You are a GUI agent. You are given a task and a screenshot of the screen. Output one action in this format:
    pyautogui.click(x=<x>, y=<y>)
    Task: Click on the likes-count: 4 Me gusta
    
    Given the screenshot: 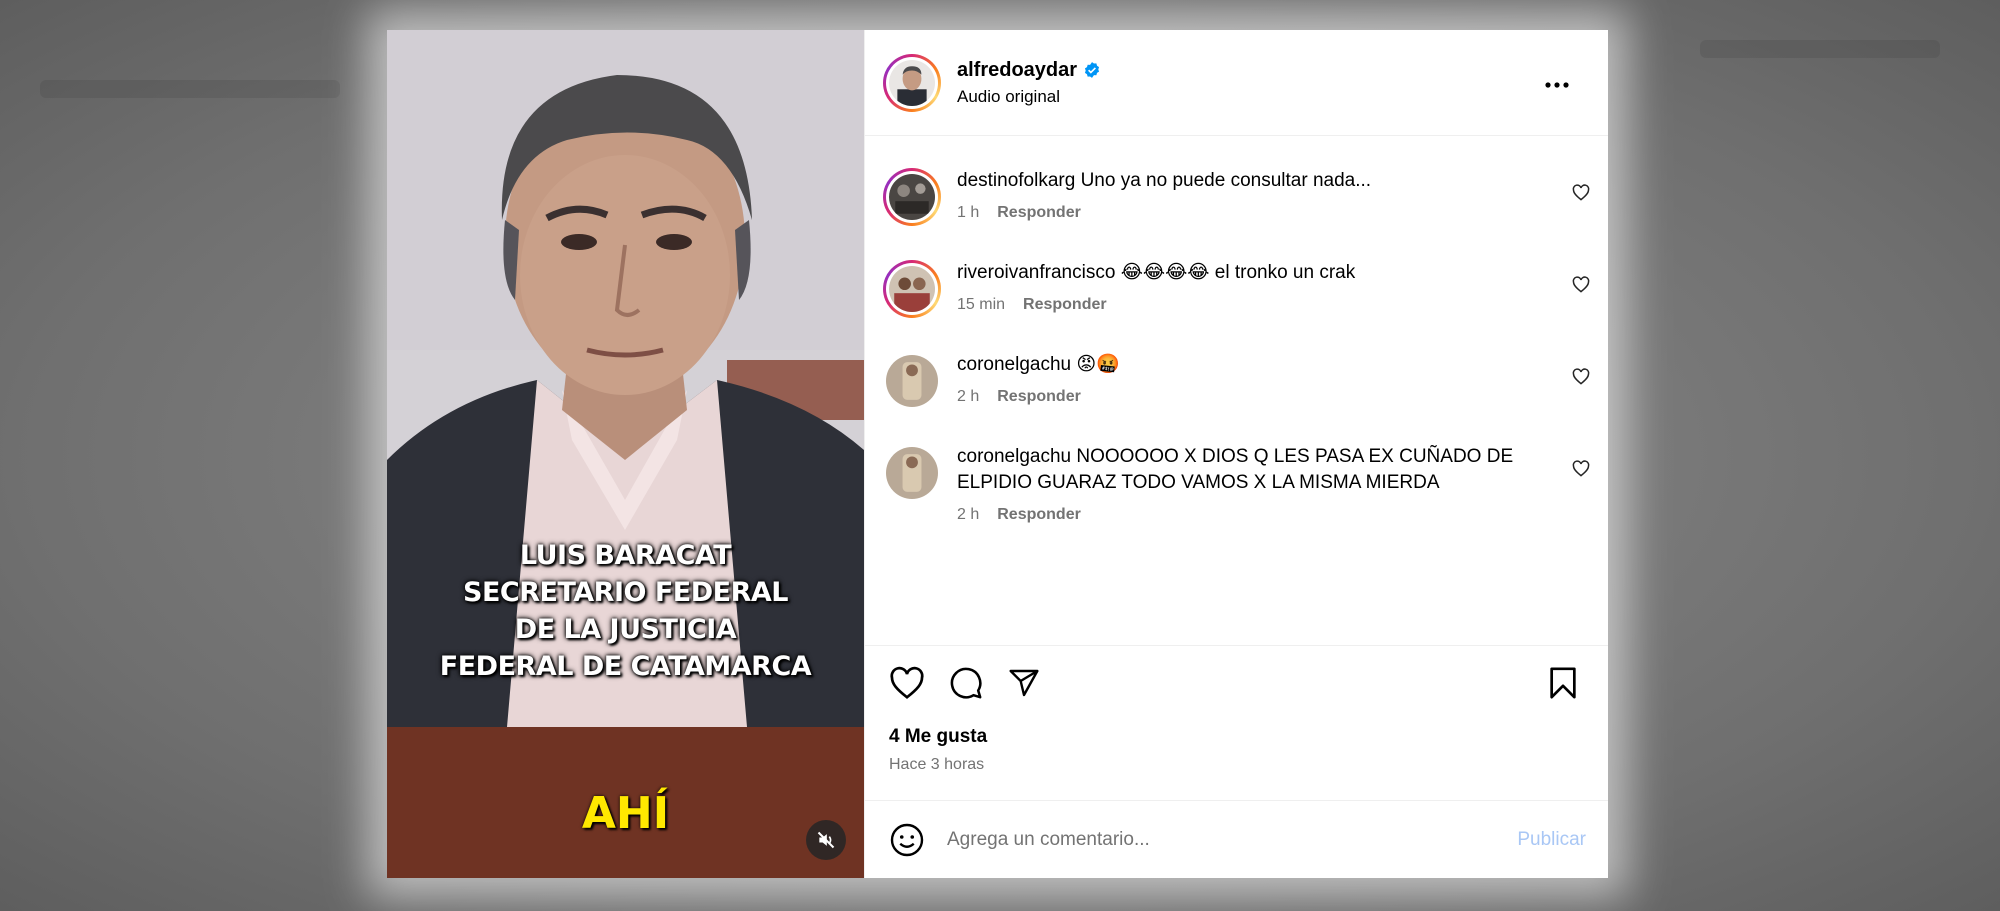 What is the action you would take?
    pyautogui.click(x=1239, y=737)
    